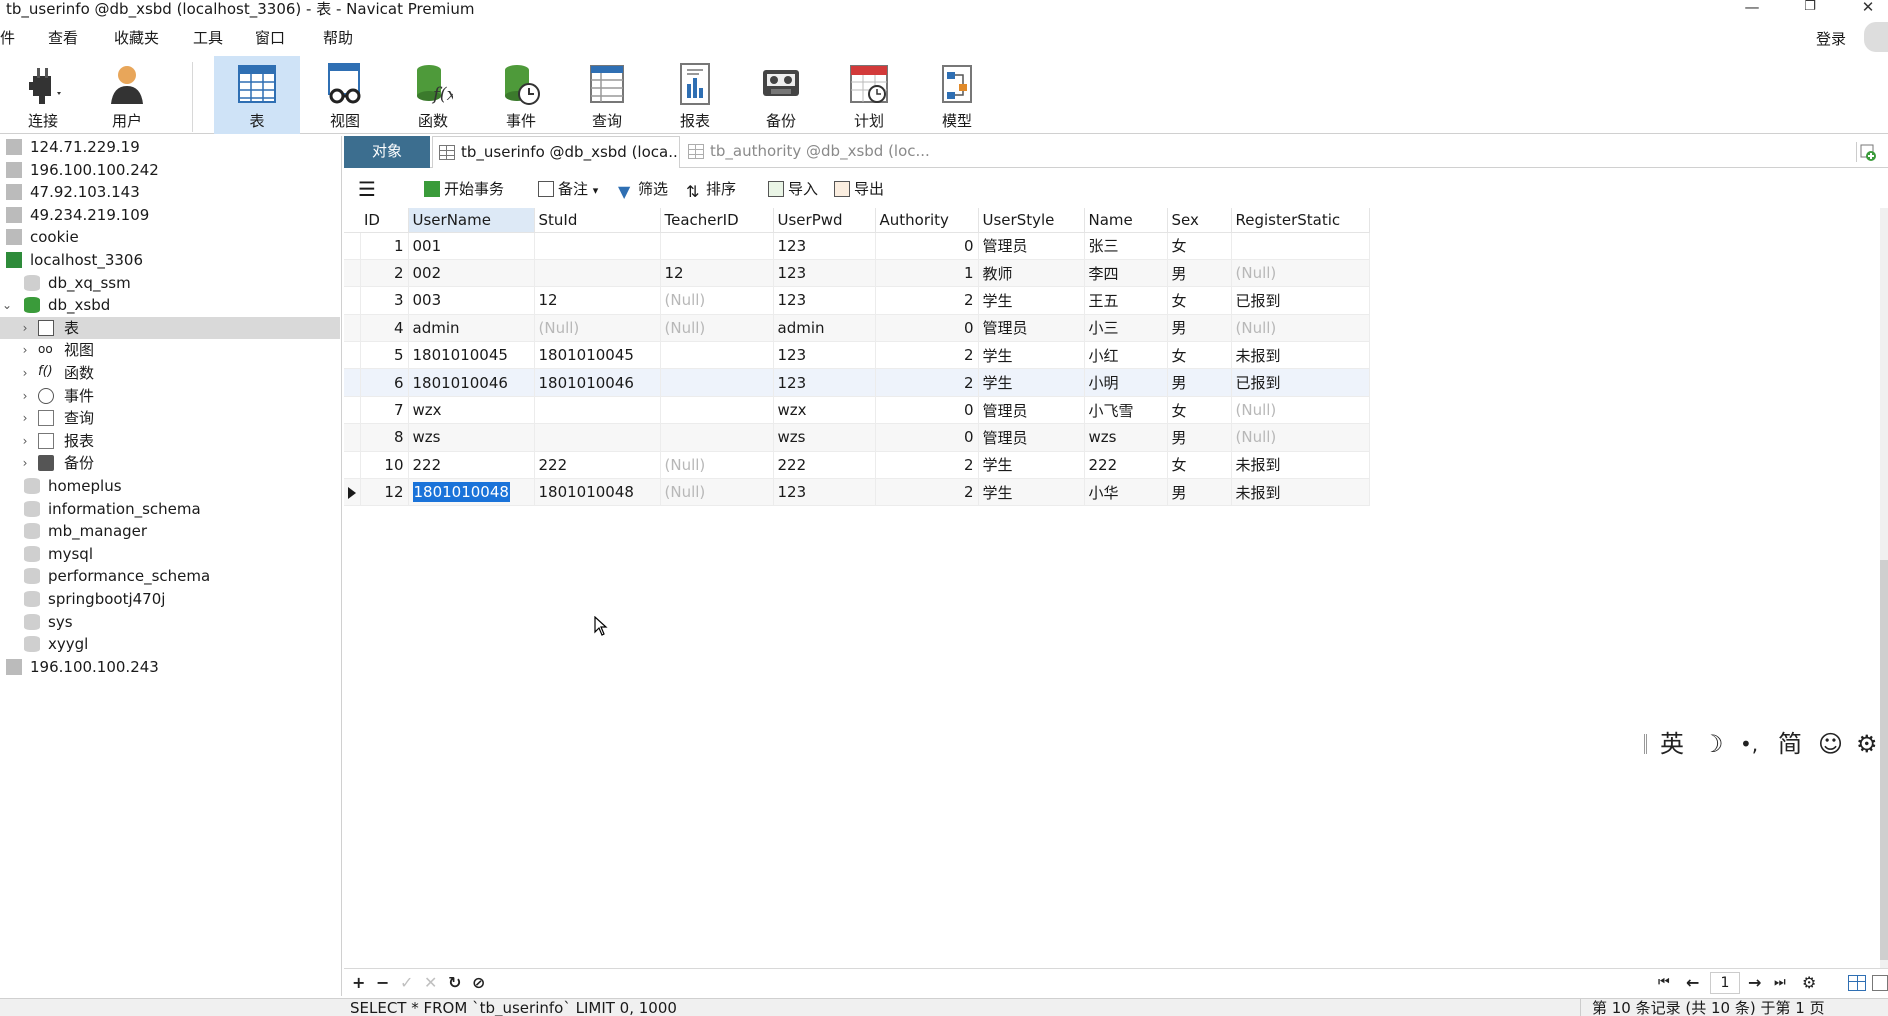  What do you see at coordinates (471, 355) in the screenshot?
I see `cell-username: 1801010045` at bounding box center [471, 355].